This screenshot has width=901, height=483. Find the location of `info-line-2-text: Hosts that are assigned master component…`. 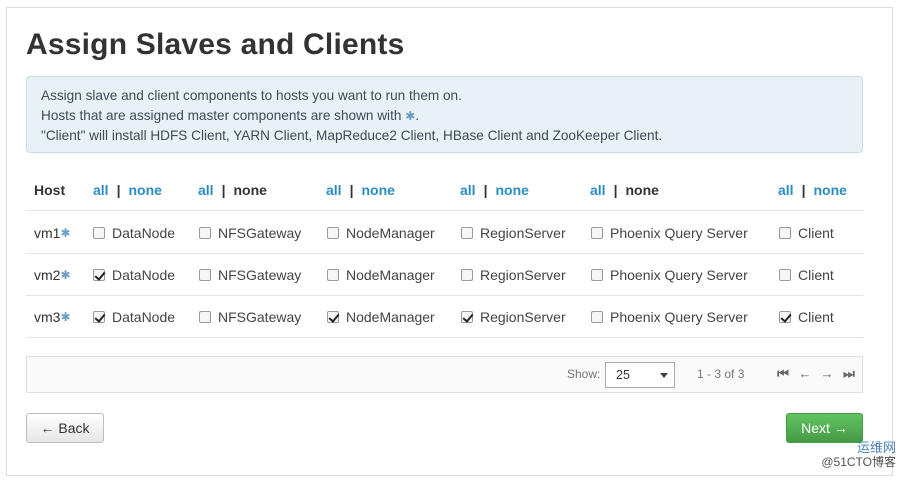

info-line-2-text: Hosts that are assigned master component… is located at coordinates (221, 115).